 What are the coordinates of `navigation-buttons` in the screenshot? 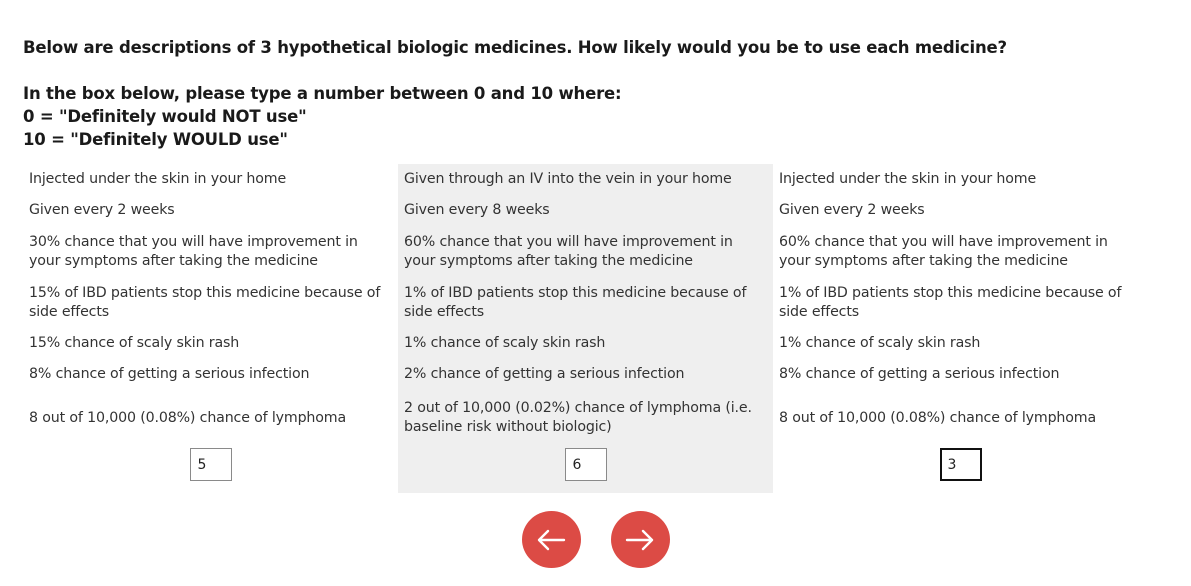 It's located at (595, 539).